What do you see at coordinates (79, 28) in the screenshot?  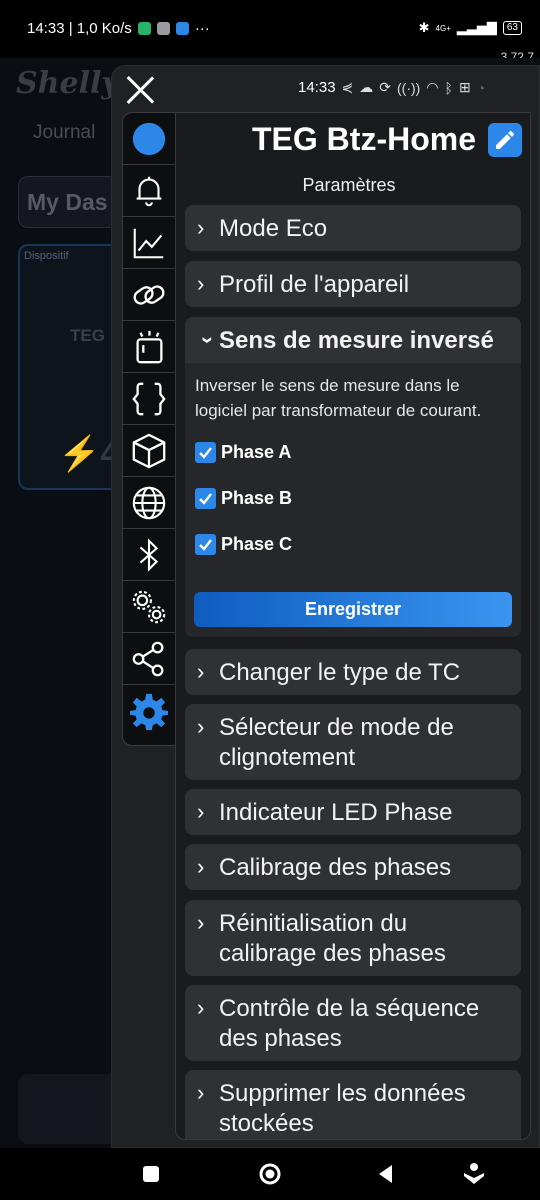 I see `status-time-speed: 14:33 | 1,0 Ko/s` at bounding box center [79, 28].